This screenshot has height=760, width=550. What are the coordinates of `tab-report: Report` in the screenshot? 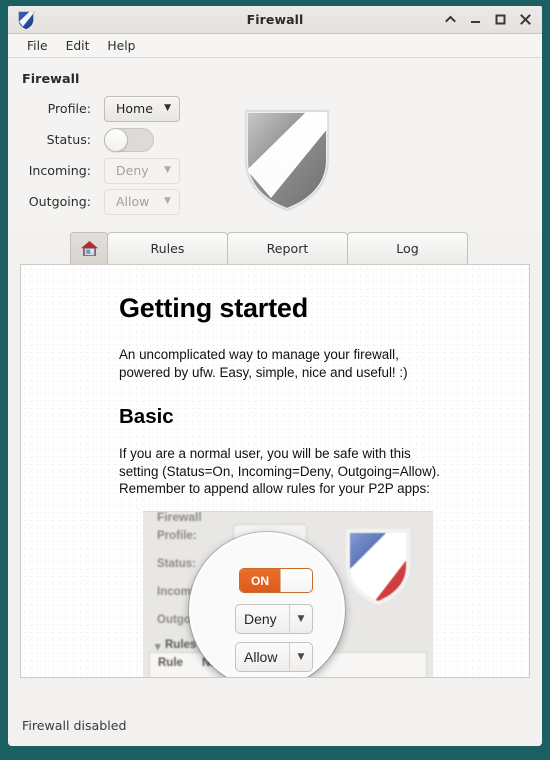 It's located at (287, 248).